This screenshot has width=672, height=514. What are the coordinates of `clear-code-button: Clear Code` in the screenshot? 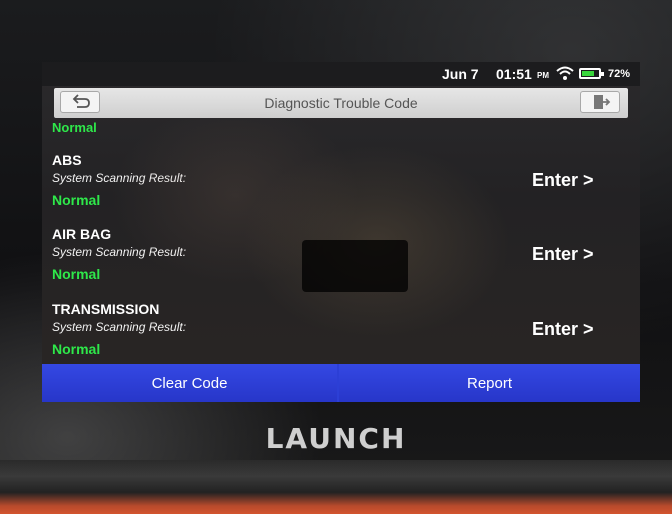 It's located at (189, 383).